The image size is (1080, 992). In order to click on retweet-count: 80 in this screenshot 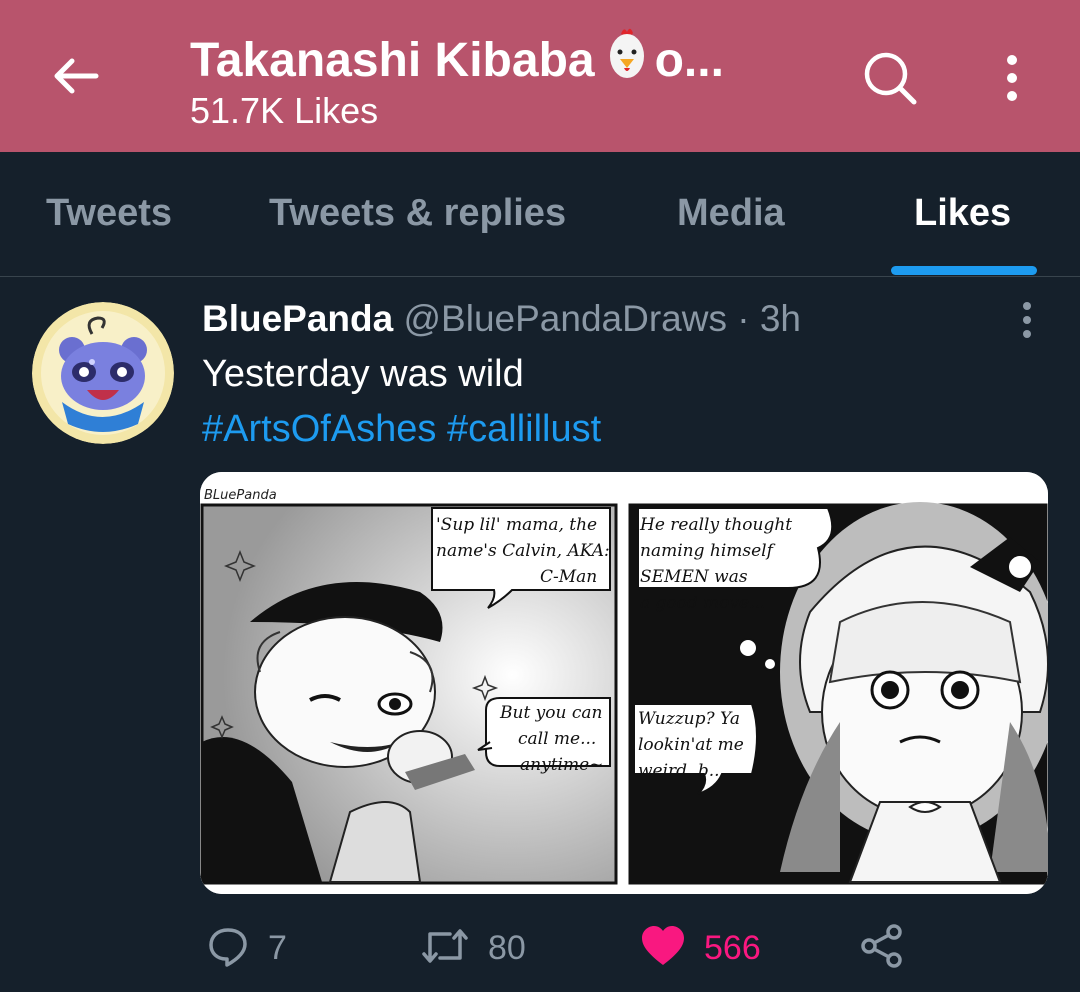, I will do `click(507, 947)`.